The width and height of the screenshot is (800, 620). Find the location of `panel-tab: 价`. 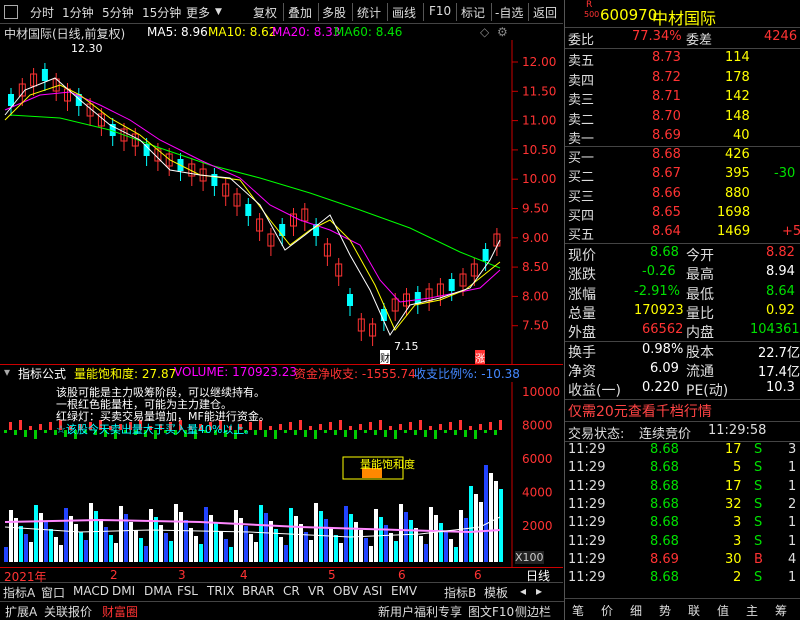

panel-tab: 价 is located at coordinates (607, 610).